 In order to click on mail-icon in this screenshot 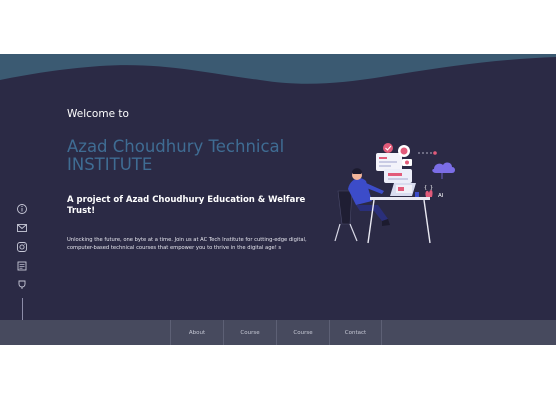, I will do `click(22, 228)`.